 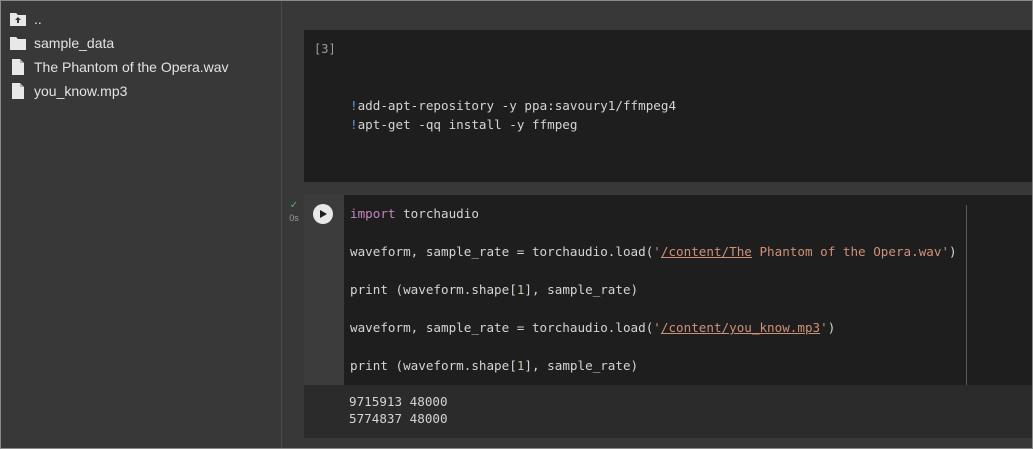 What do you see at coordinates (294, 205) in the screenshot?
I see `success-check-icon: ✓` at bounding box center [294, 205].